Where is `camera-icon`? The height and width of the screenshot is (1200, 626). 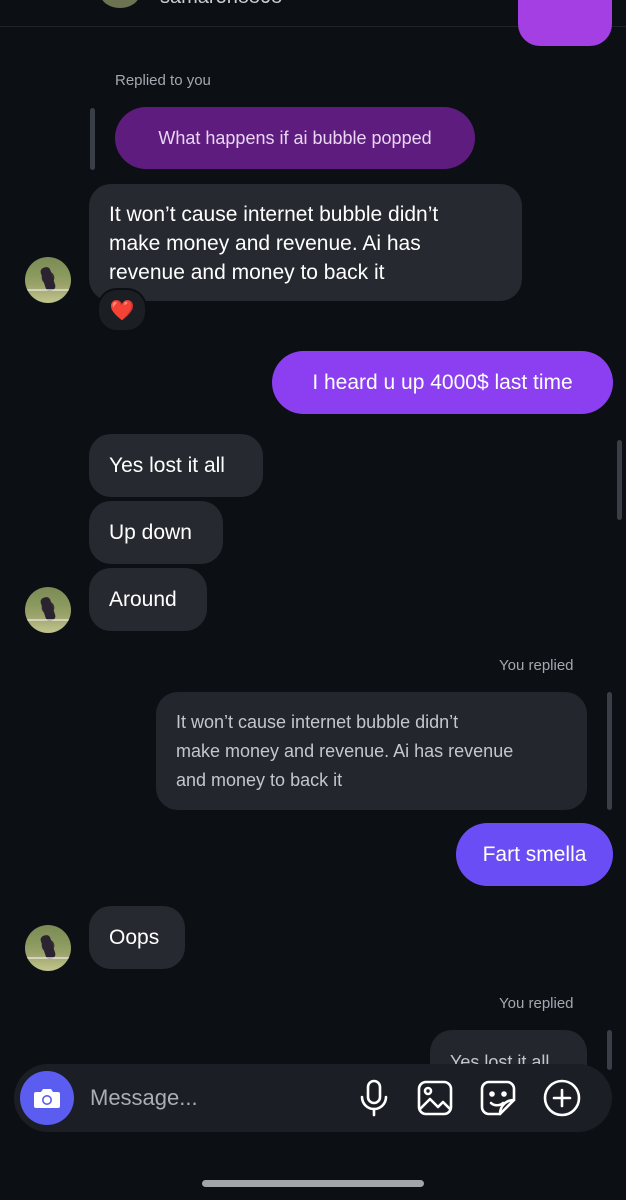 camera-icon is located at coordinates (47, 1098).